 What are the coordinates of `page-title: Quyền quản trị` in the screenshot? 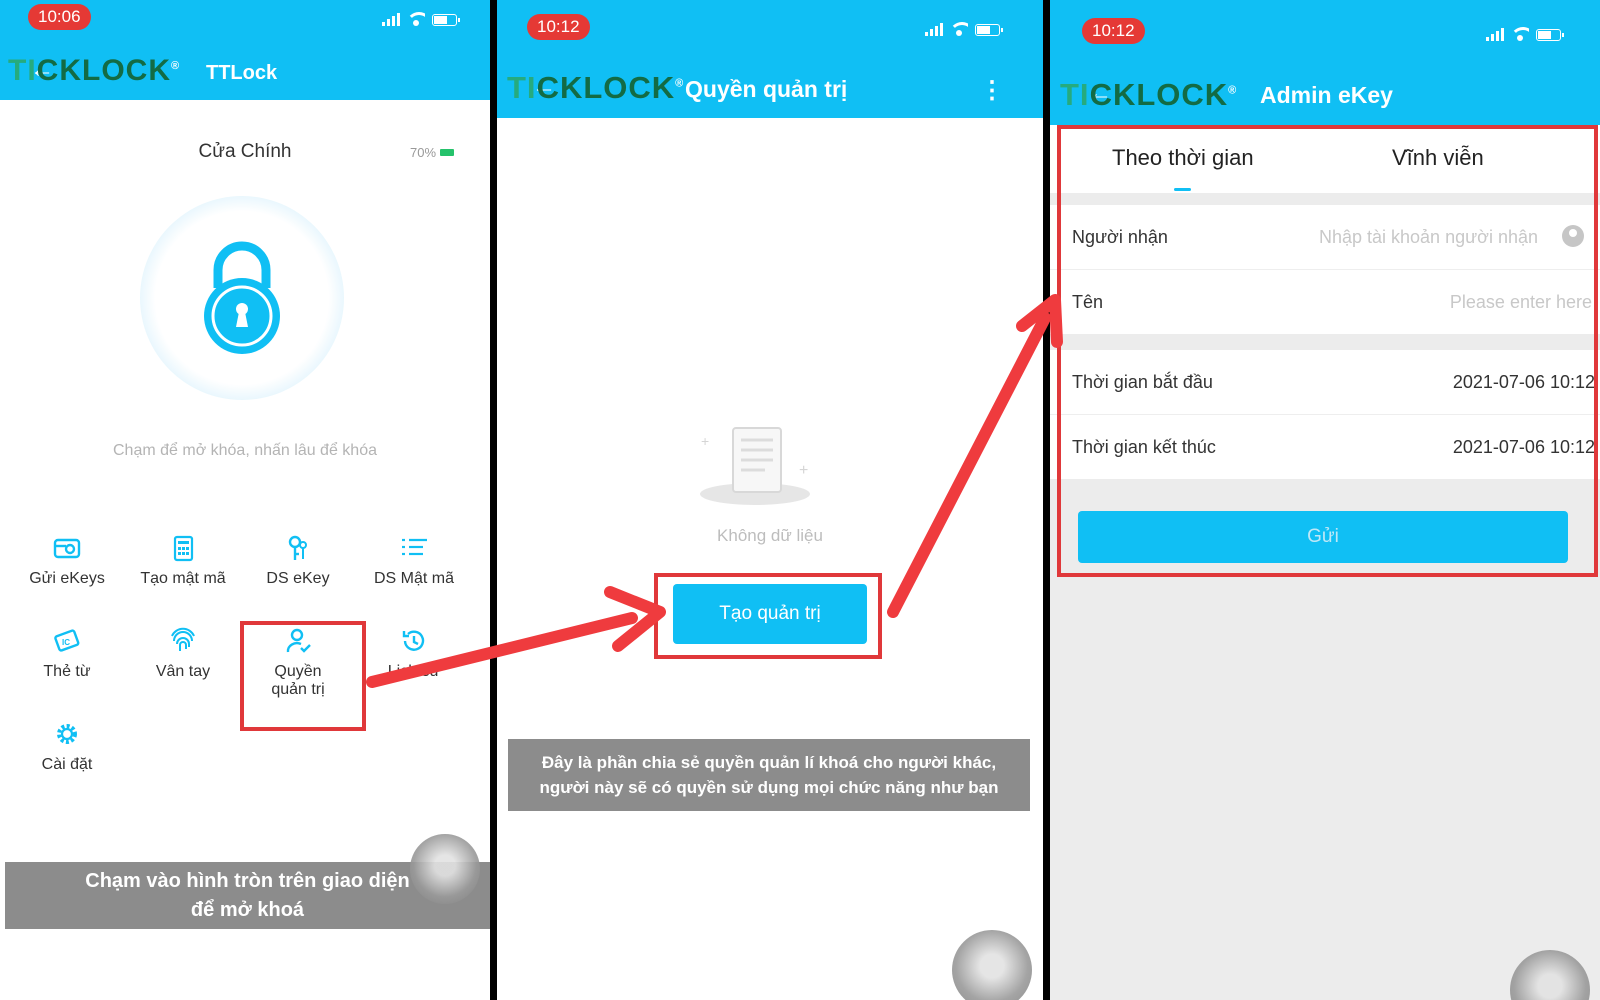 It's located at (766, 89).